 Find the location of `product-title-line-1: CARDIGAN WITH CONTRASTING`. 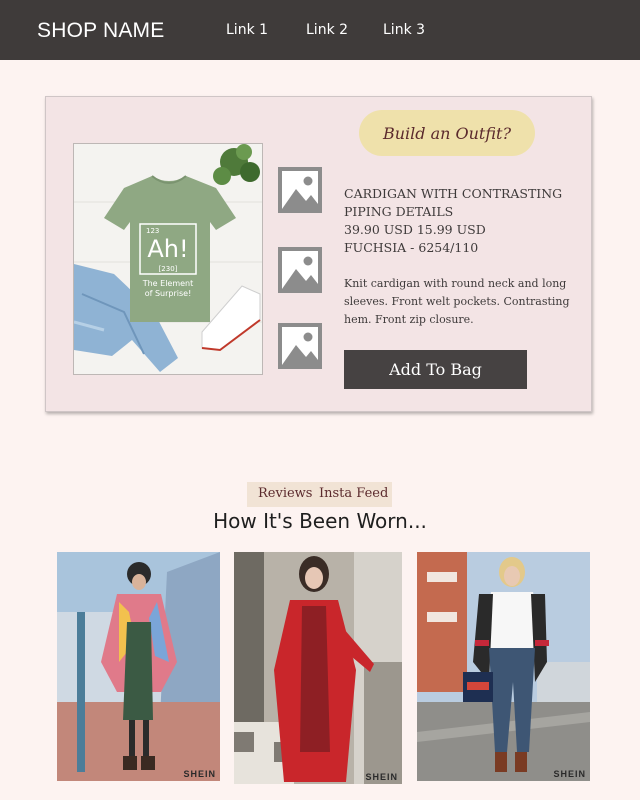

product-title-line-1: CARDIGAN WITH CONTRASTING is located at coordinates (453, 193).